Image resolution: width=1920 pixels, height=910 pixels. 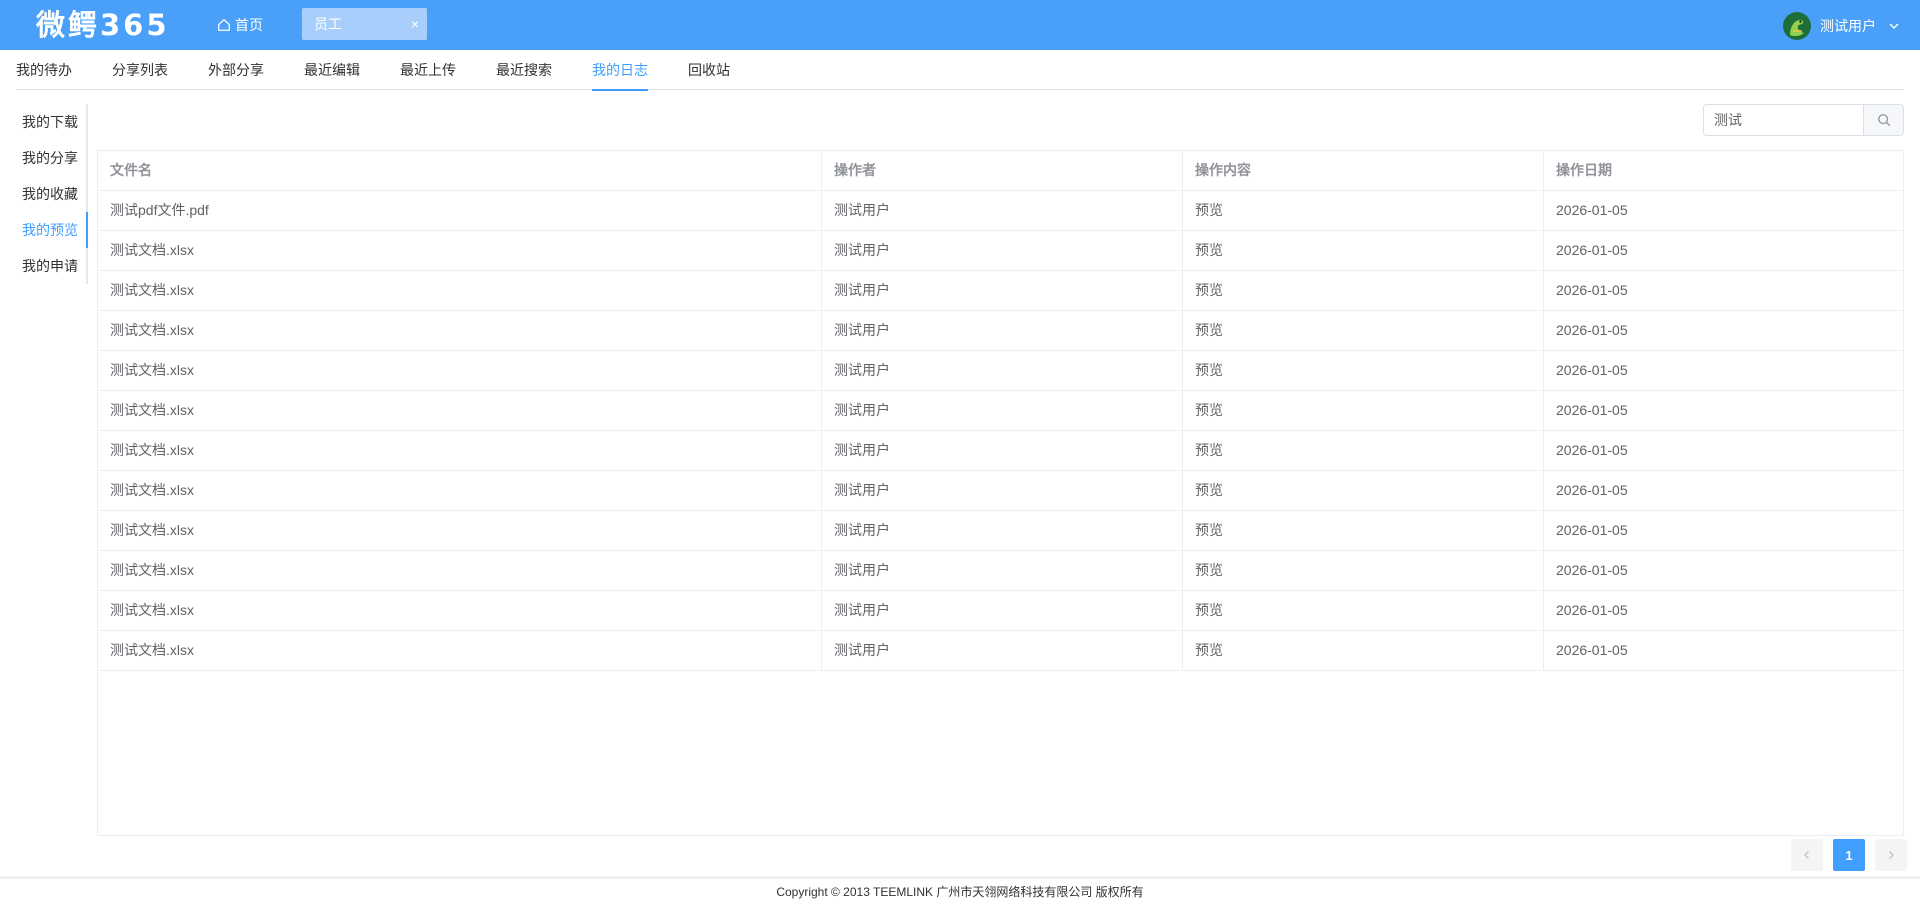 What do you see at coordinates (1841, 26) in the screenshot?
I see `user-menu: 测试用户` at bounding box center [1841, 26].